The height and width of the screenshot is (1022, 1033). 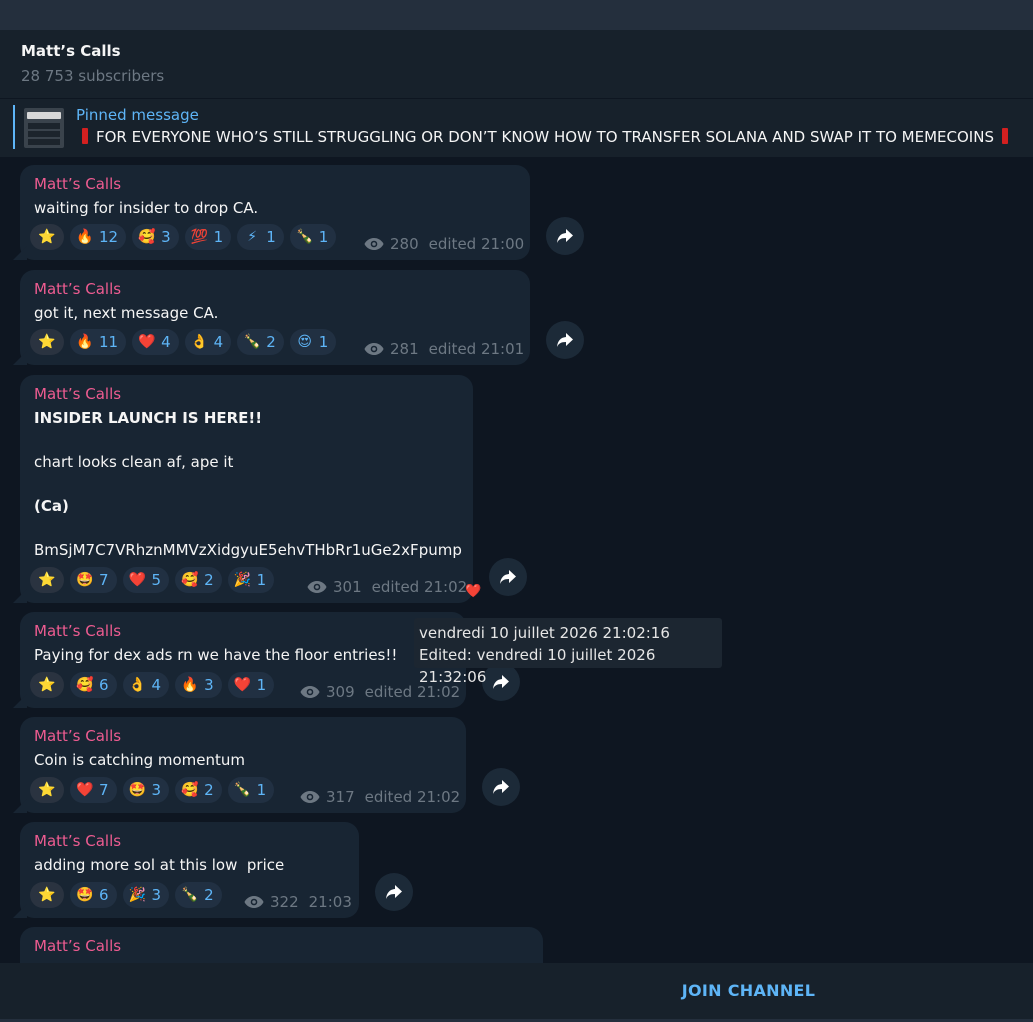 I want to click on message-meta: 317 edited 21:02, so click(x=380, y=797).